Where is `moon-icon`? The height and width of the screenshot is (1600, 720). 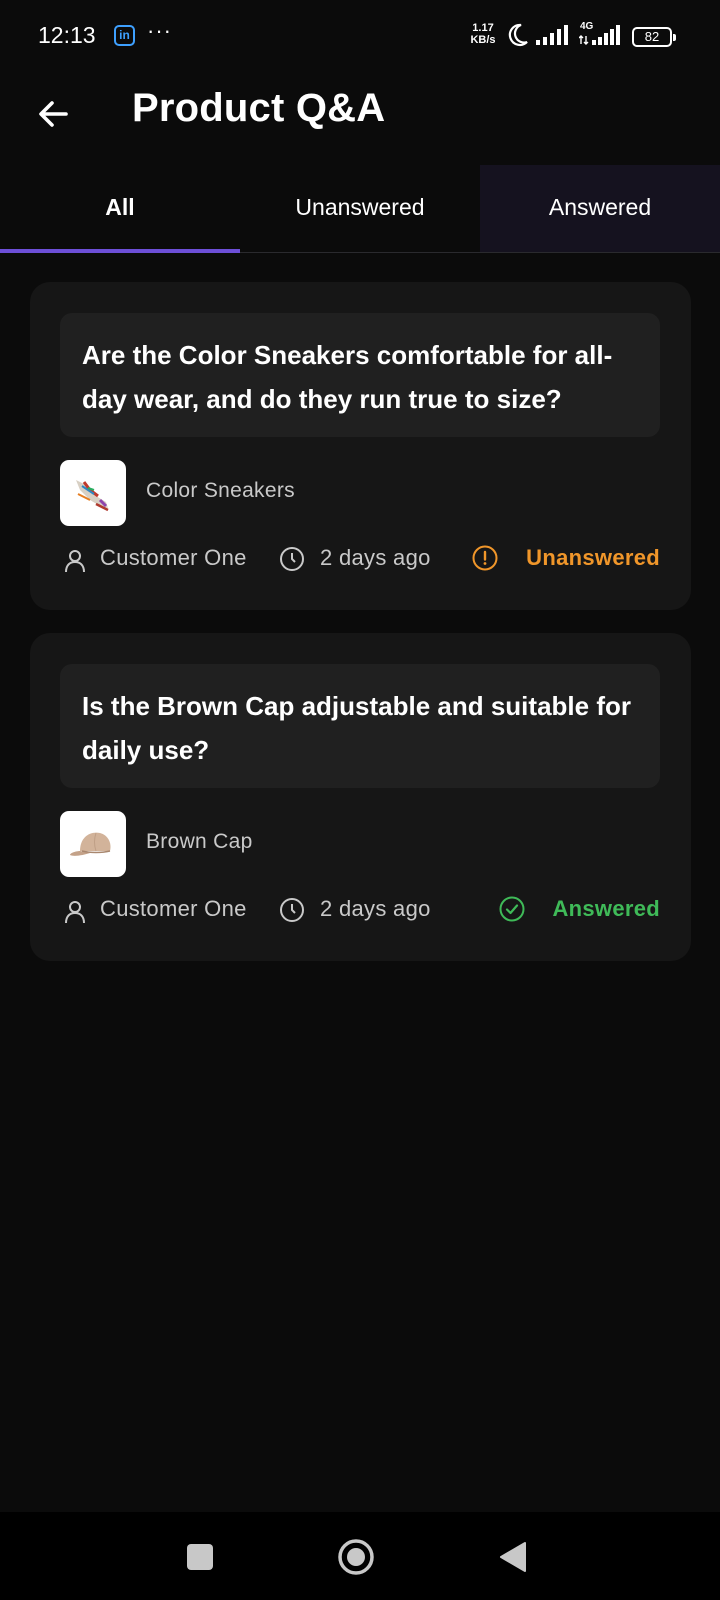
moon-icon is located at coordinates (518, 35).